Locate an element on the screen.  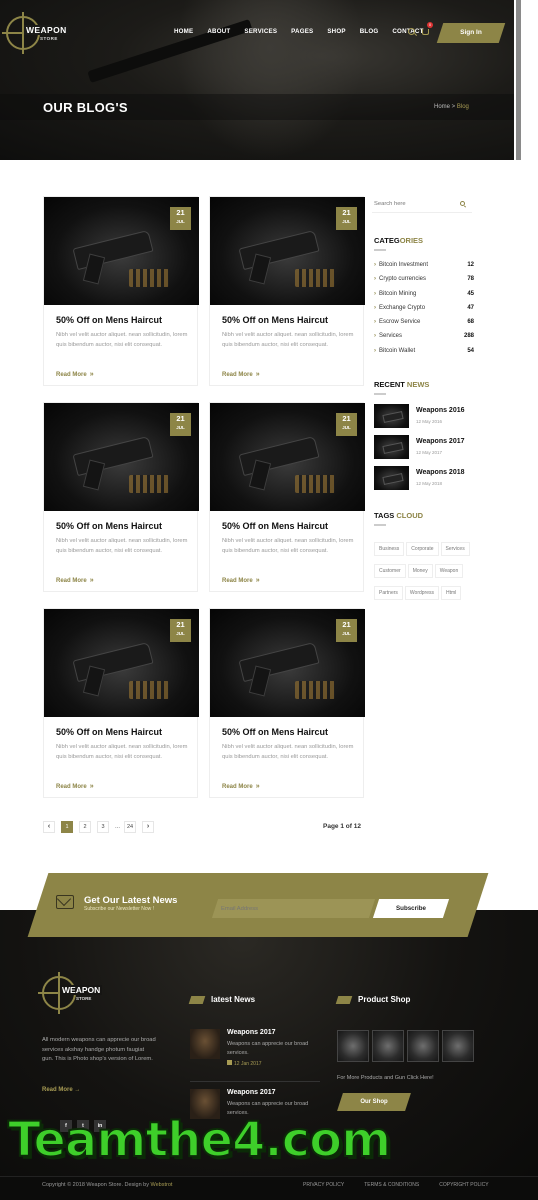
sign-in-button: Sign In is located at coordinates (471, 33).